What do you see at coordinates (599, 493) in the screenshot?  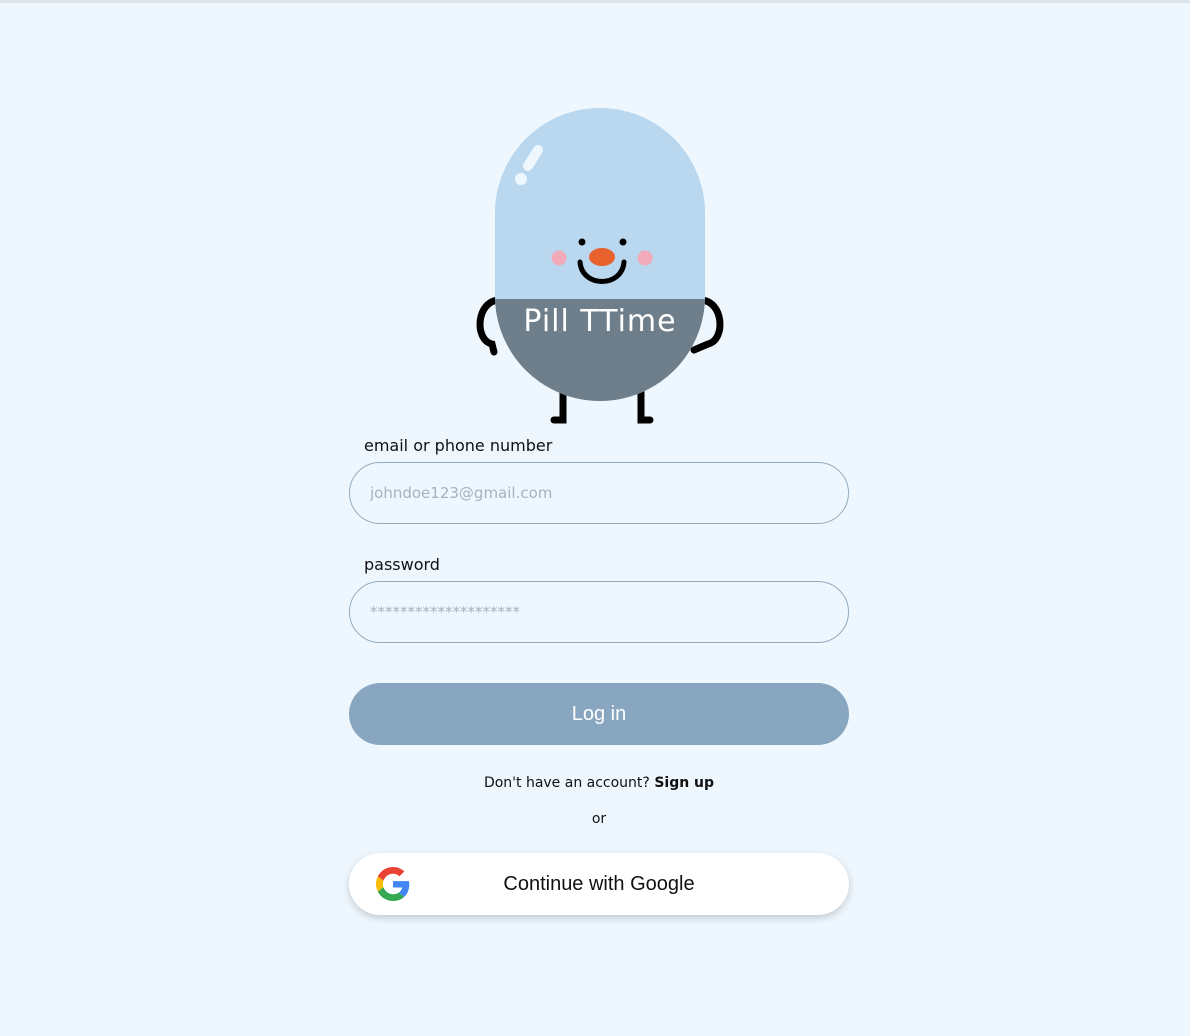 I see `email-field` at bounding box center [599, 493].